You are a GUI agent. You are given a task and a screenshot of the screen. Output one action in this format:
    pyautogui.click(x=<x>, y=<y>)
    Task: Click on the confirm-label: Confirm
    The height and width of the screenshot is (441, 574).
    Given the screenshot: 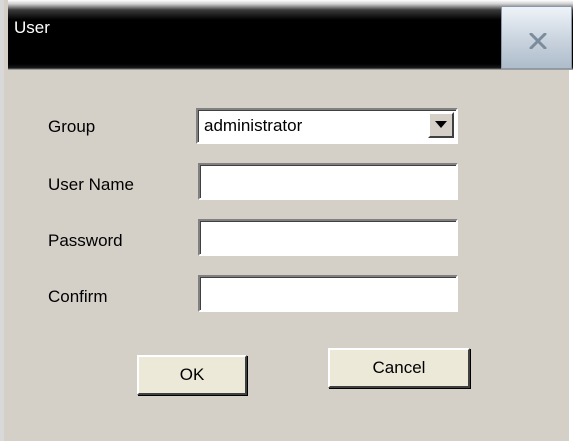 What is the action you would take?
    pyautogui.click(x=78, y=296)
    